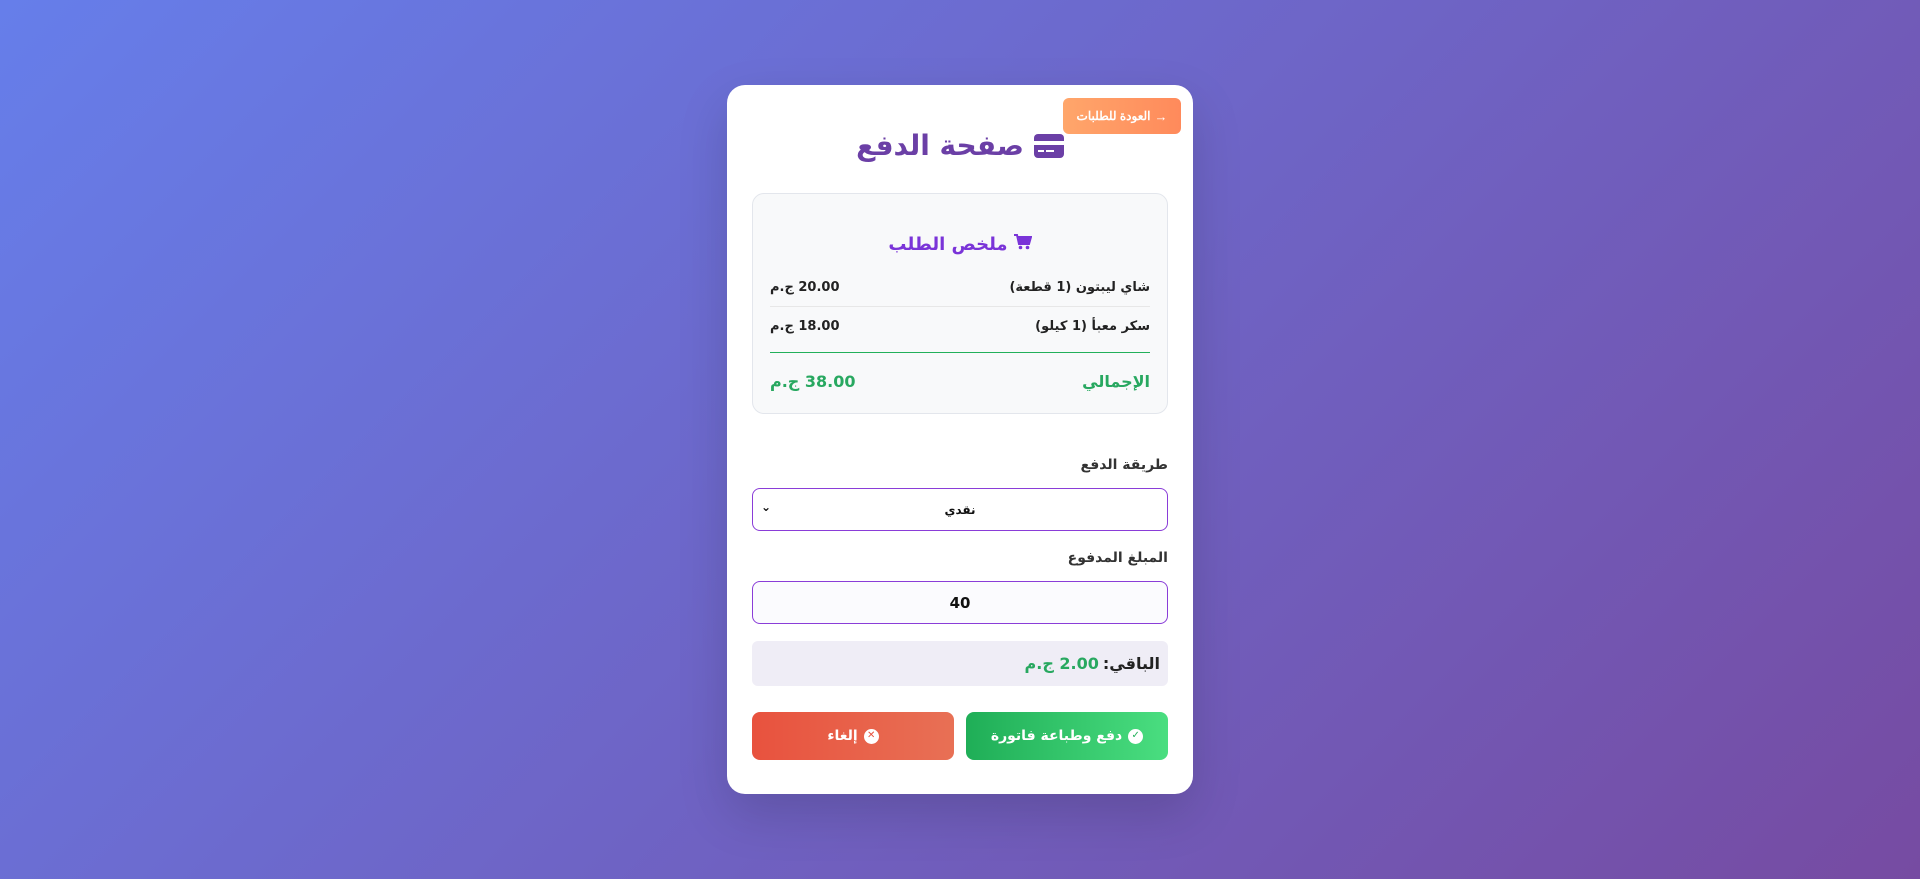  What do you see at coordinates (1131, 663) in the screenshot?
I see `remaining-label: الباقي:` at bounding box center [1131, 663].